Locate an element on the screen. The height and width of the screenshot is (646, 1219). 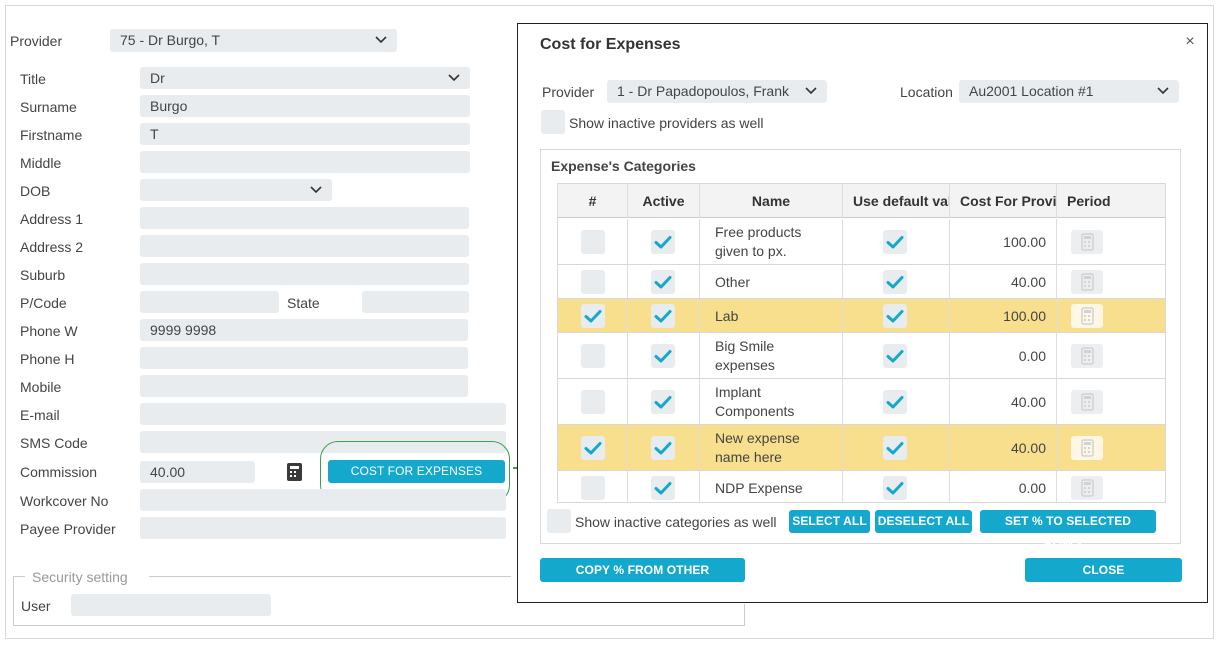
column-header-period: Period is located at coordinates (1111, 201).